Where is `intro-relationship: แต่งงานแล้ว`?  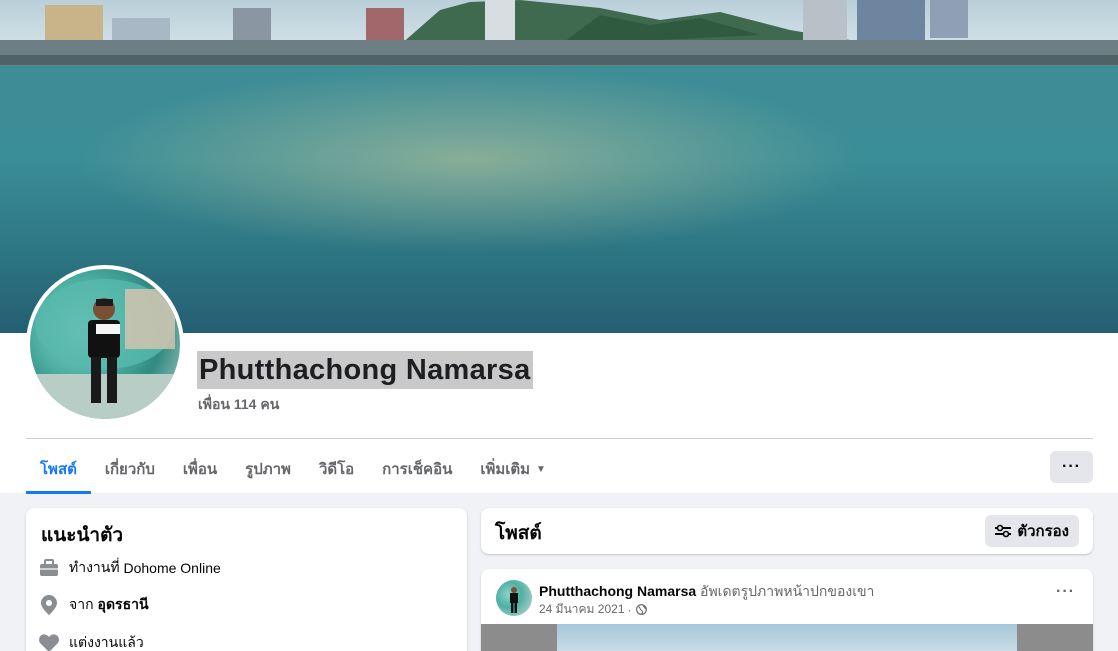
intro-relationship: แต่งงานแล้ว is located at coordinates (91, 641).